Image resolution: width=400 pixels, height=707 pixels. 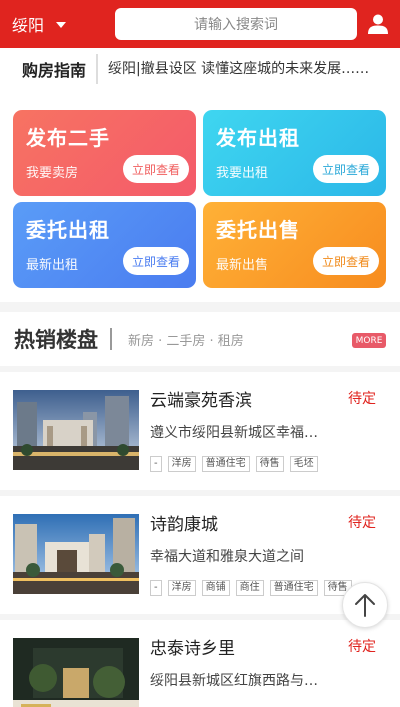 What do you see at coordinates (104, 245) in the screenshot?
I see `tile-entrust-rent: 委托出租 最新出租 立即查看` at bounding box center [104, 245].